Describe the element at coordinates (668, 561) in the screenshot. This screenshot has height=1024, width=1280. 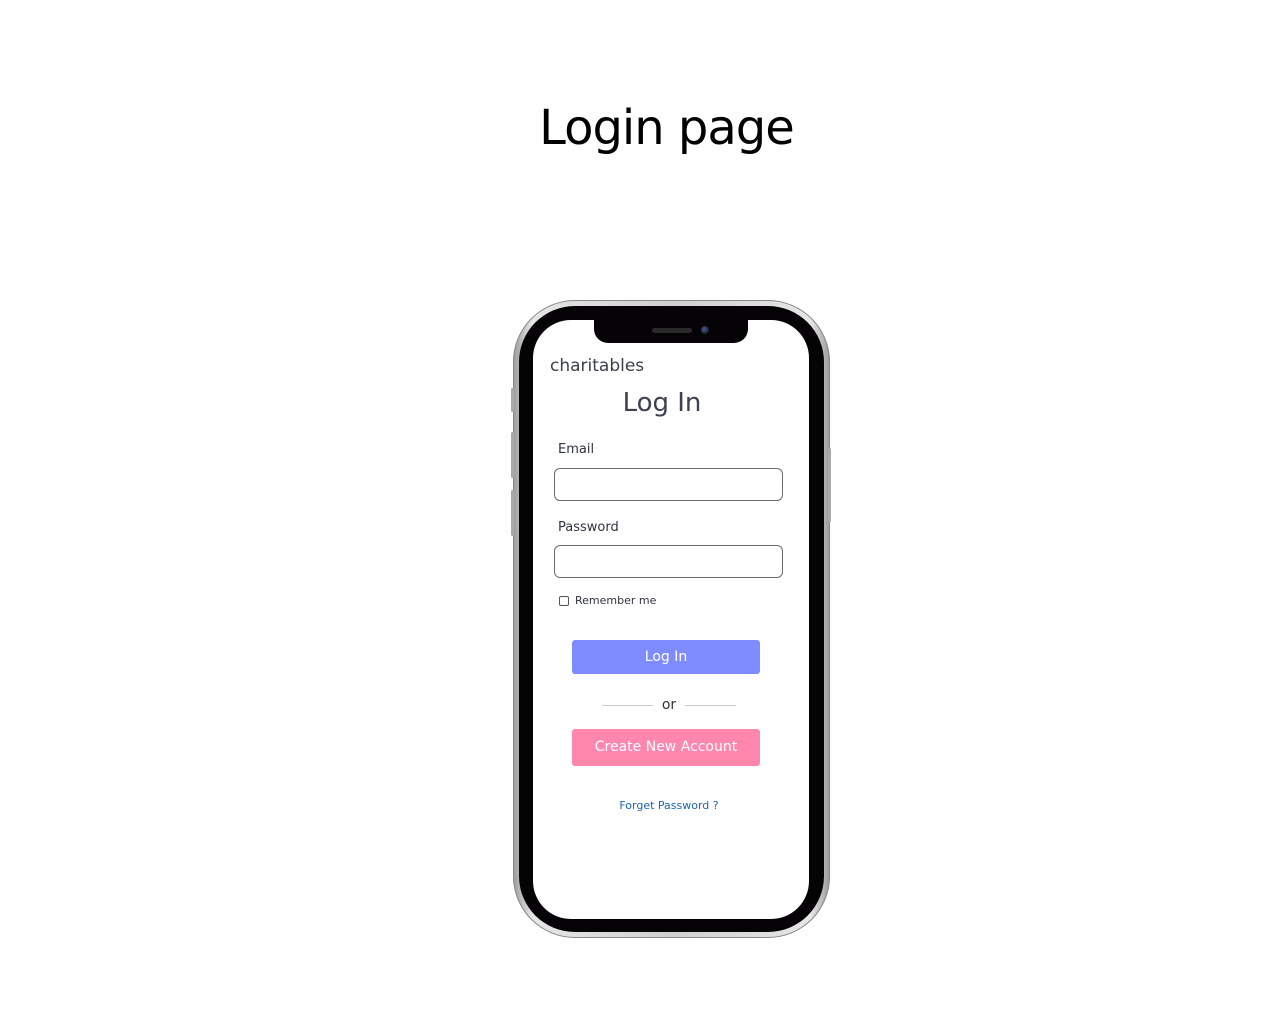
I see `password-field` at that location.